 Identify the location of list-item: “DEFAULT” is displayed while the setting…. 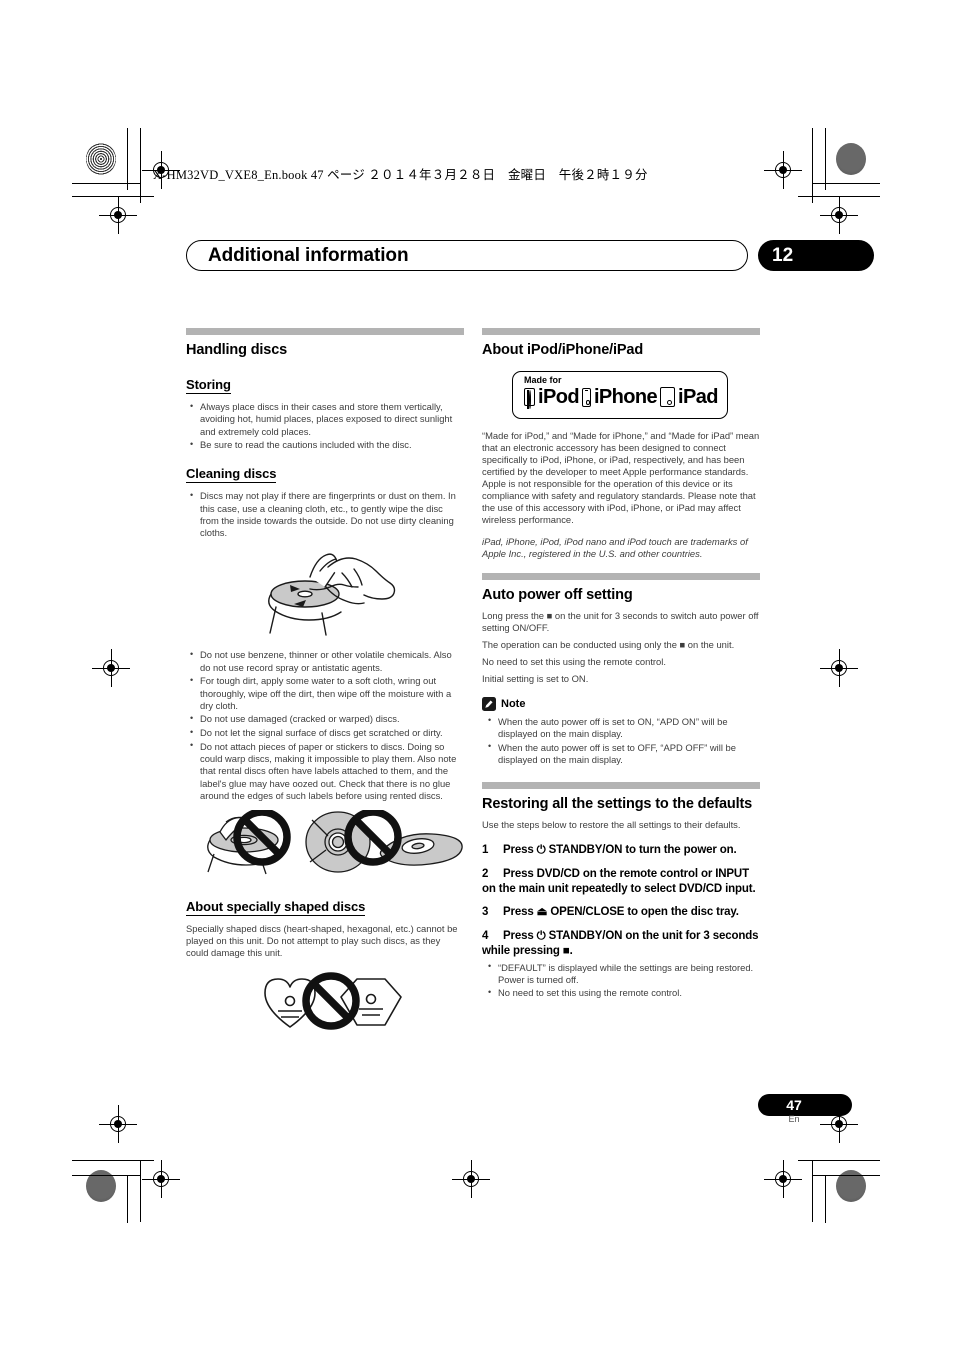
(621, 973).